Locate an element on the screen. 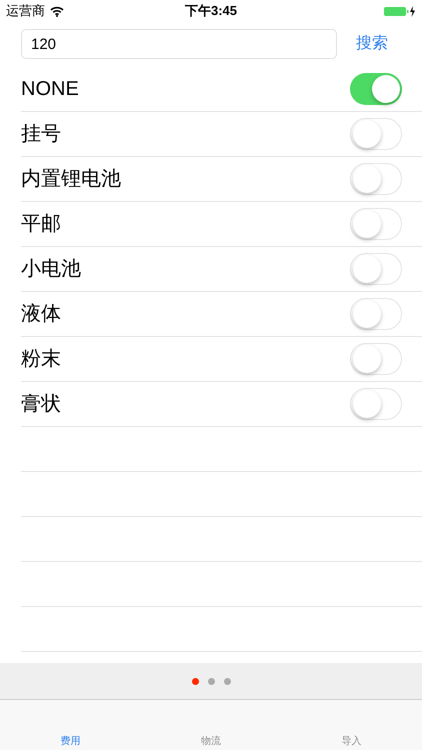 The height and width of the screenshot is (750, 422). carrier-name: 运营商 is located at coordinates (25, 11).